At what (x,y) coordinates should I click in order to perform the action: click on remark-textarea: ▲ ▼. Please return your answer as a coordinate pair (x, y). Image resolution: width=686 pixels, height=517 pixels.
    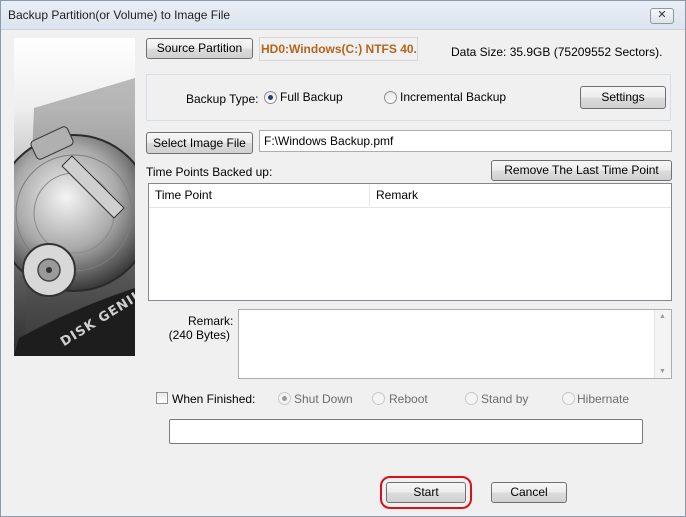
    Looking at the image, I should click on (455, 344).